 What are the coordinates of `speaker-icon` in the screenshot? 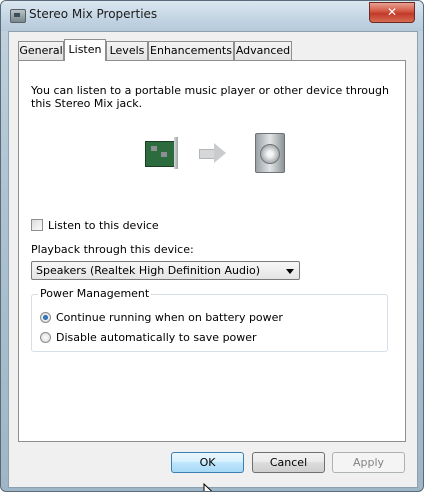 It's located at (270, 153).